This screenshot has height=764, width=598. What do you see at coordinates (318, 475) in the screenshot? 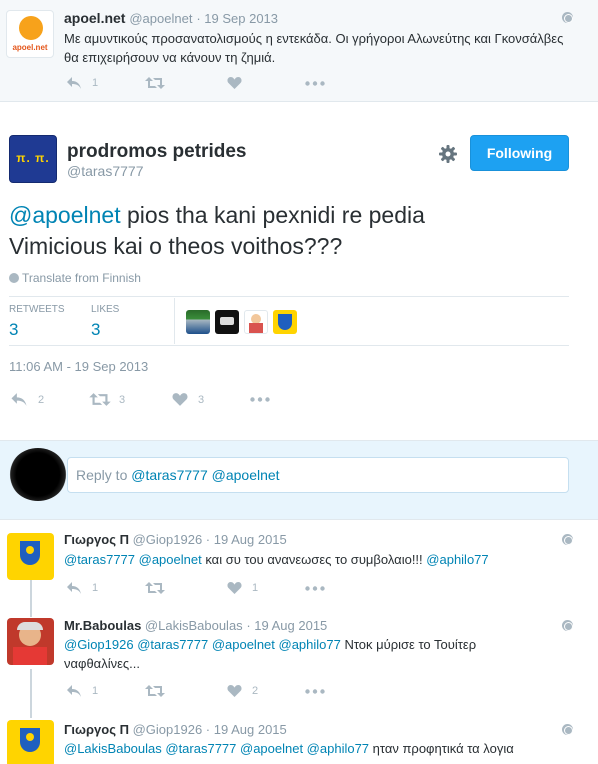
I see `reply-input: Reply to @taras7777 @apoelnet` at bounding box center [318, 475].